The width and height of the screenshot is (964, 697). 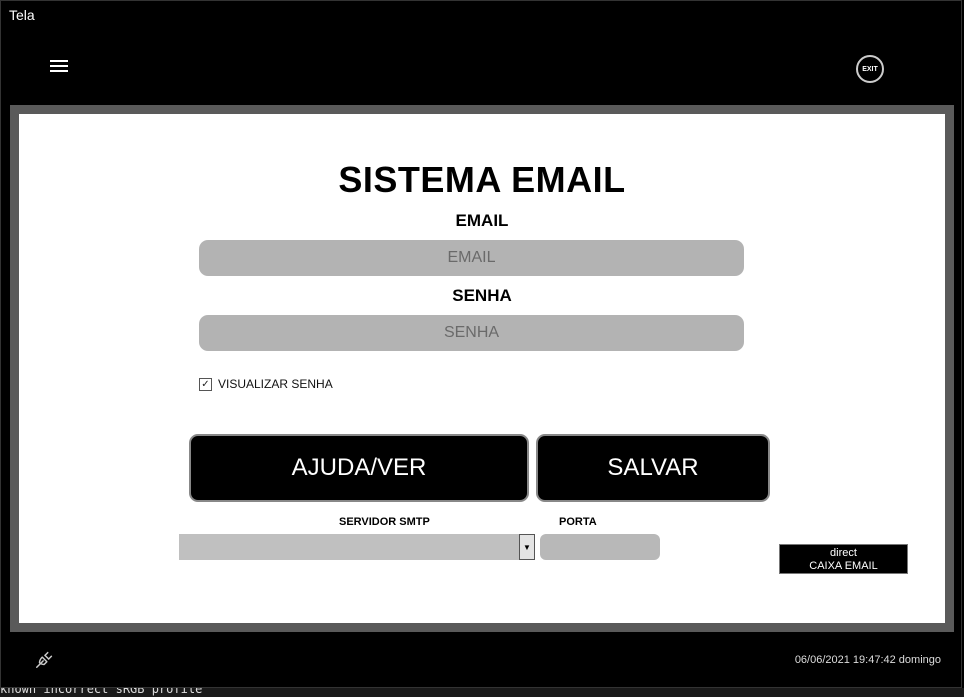 I want to click on caixa-email-button: direct CAIXA EMAIL, so click(x=843, y=559).